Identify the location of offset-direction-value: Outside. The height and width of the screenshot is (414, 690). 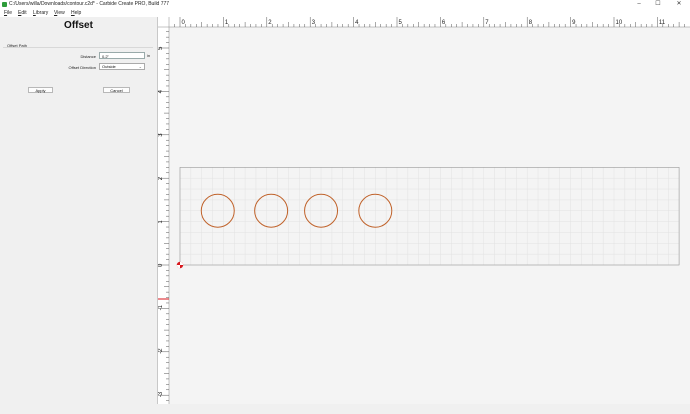
(109, 66).